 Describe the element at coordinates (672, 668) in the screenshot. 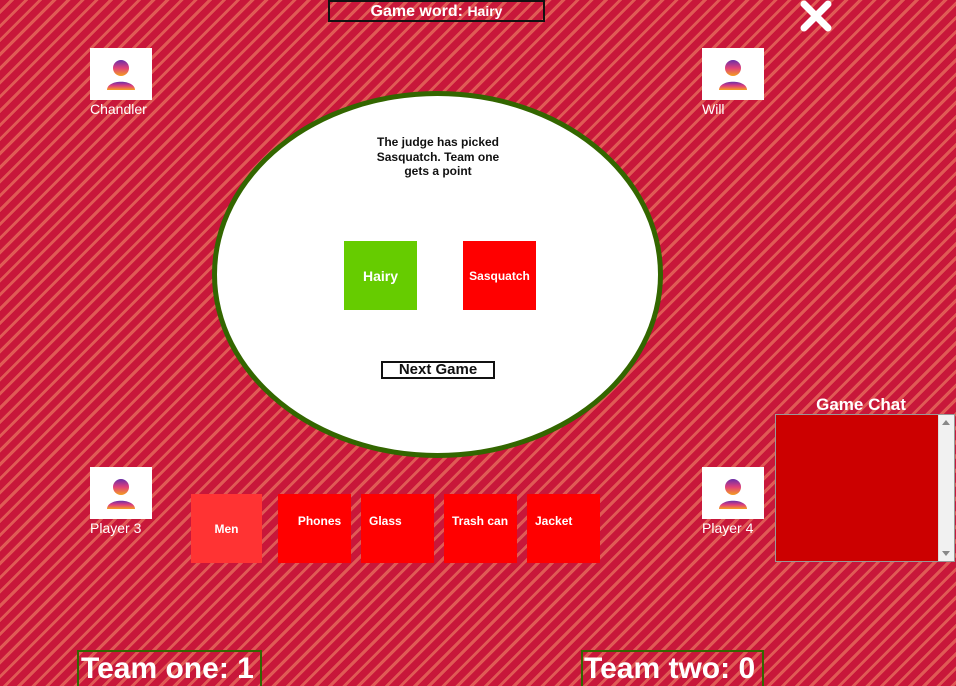

I see `team-two-score: Team two: 0` at that location.